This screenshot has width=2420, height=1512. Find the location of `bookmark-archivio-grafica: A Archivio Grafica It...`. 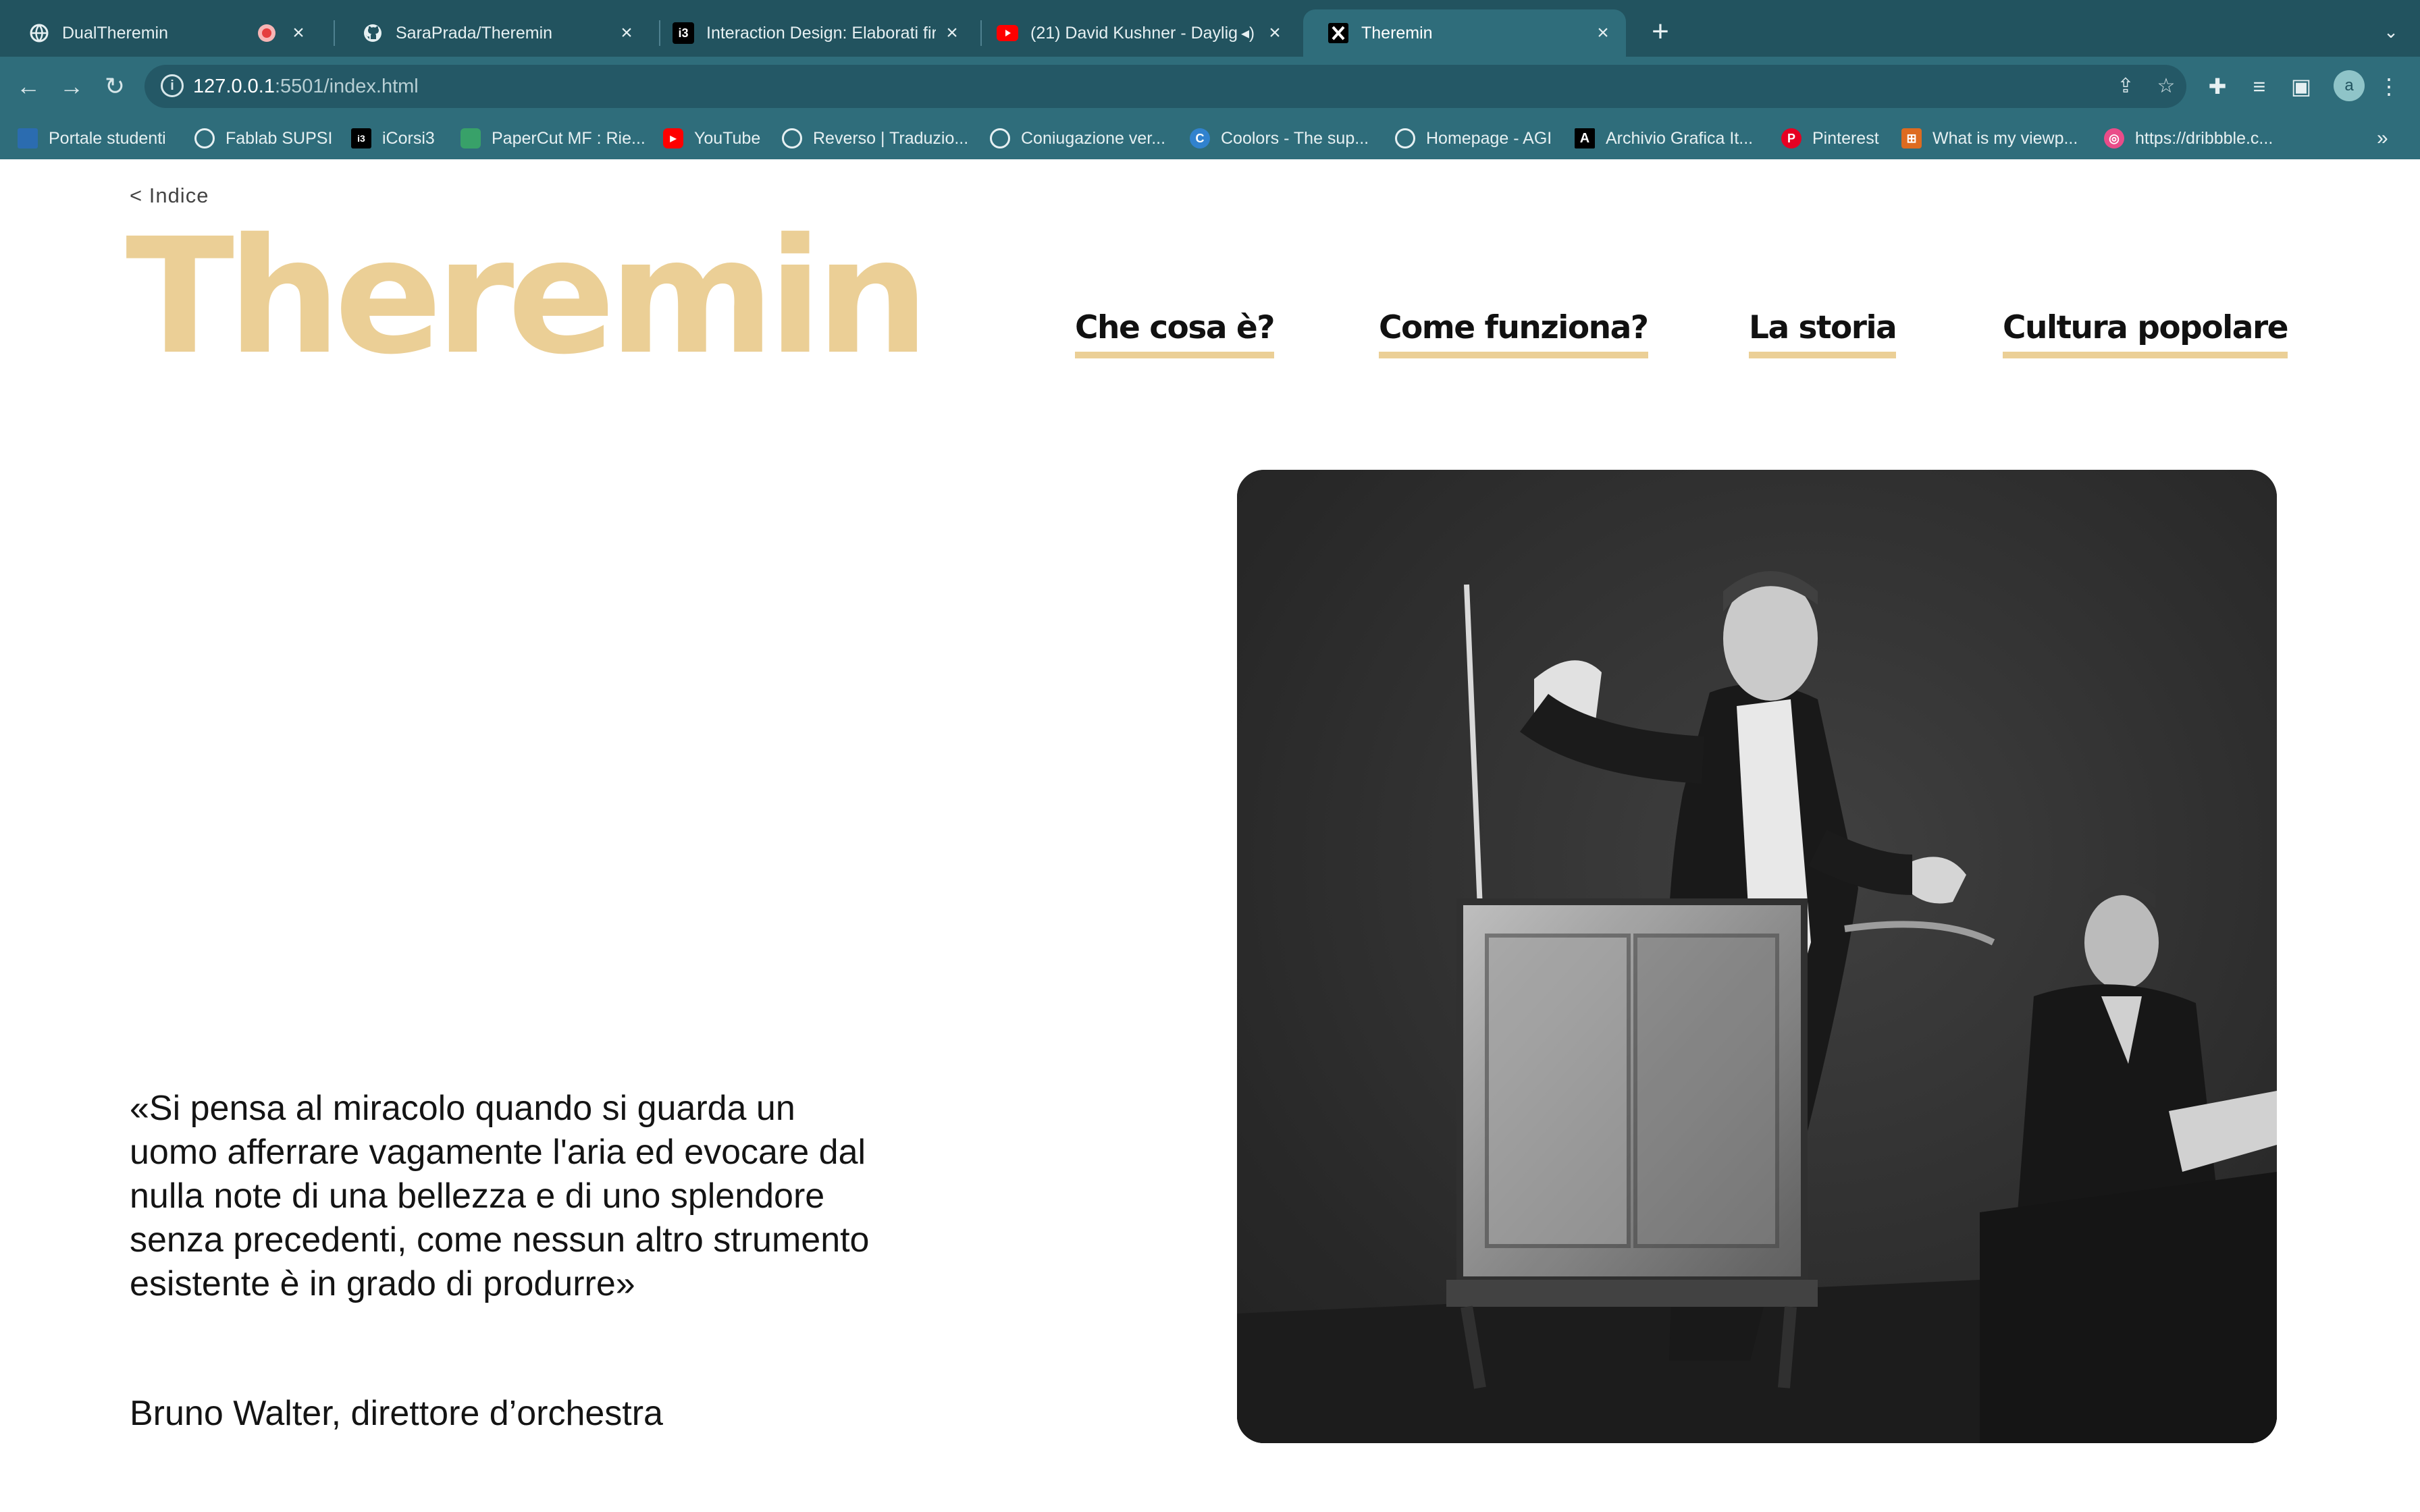

bookmark-archivio-grafica: A Archivio Grafica It... is located at coordinates (1664, 138).